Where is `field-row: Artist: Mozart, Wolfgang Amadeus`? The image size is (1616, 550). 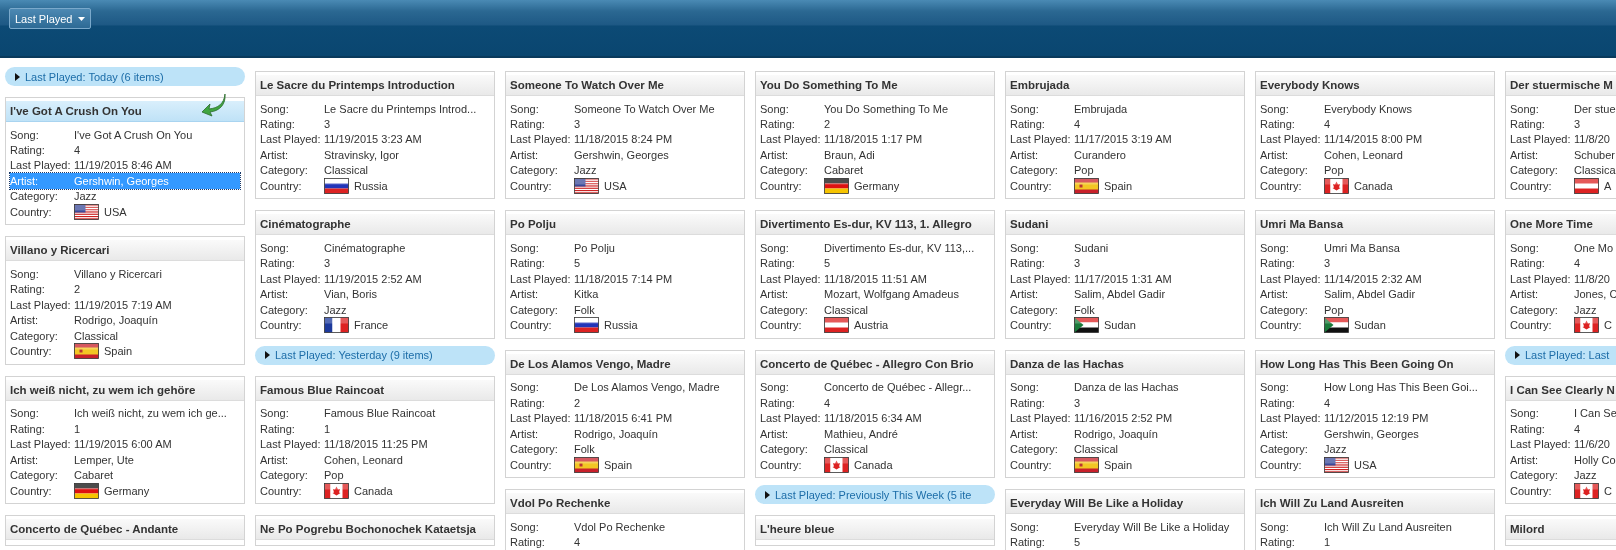 field-row: Artist: Mozart, Wolfgang Amadeus is located at coordinates (875, 294).